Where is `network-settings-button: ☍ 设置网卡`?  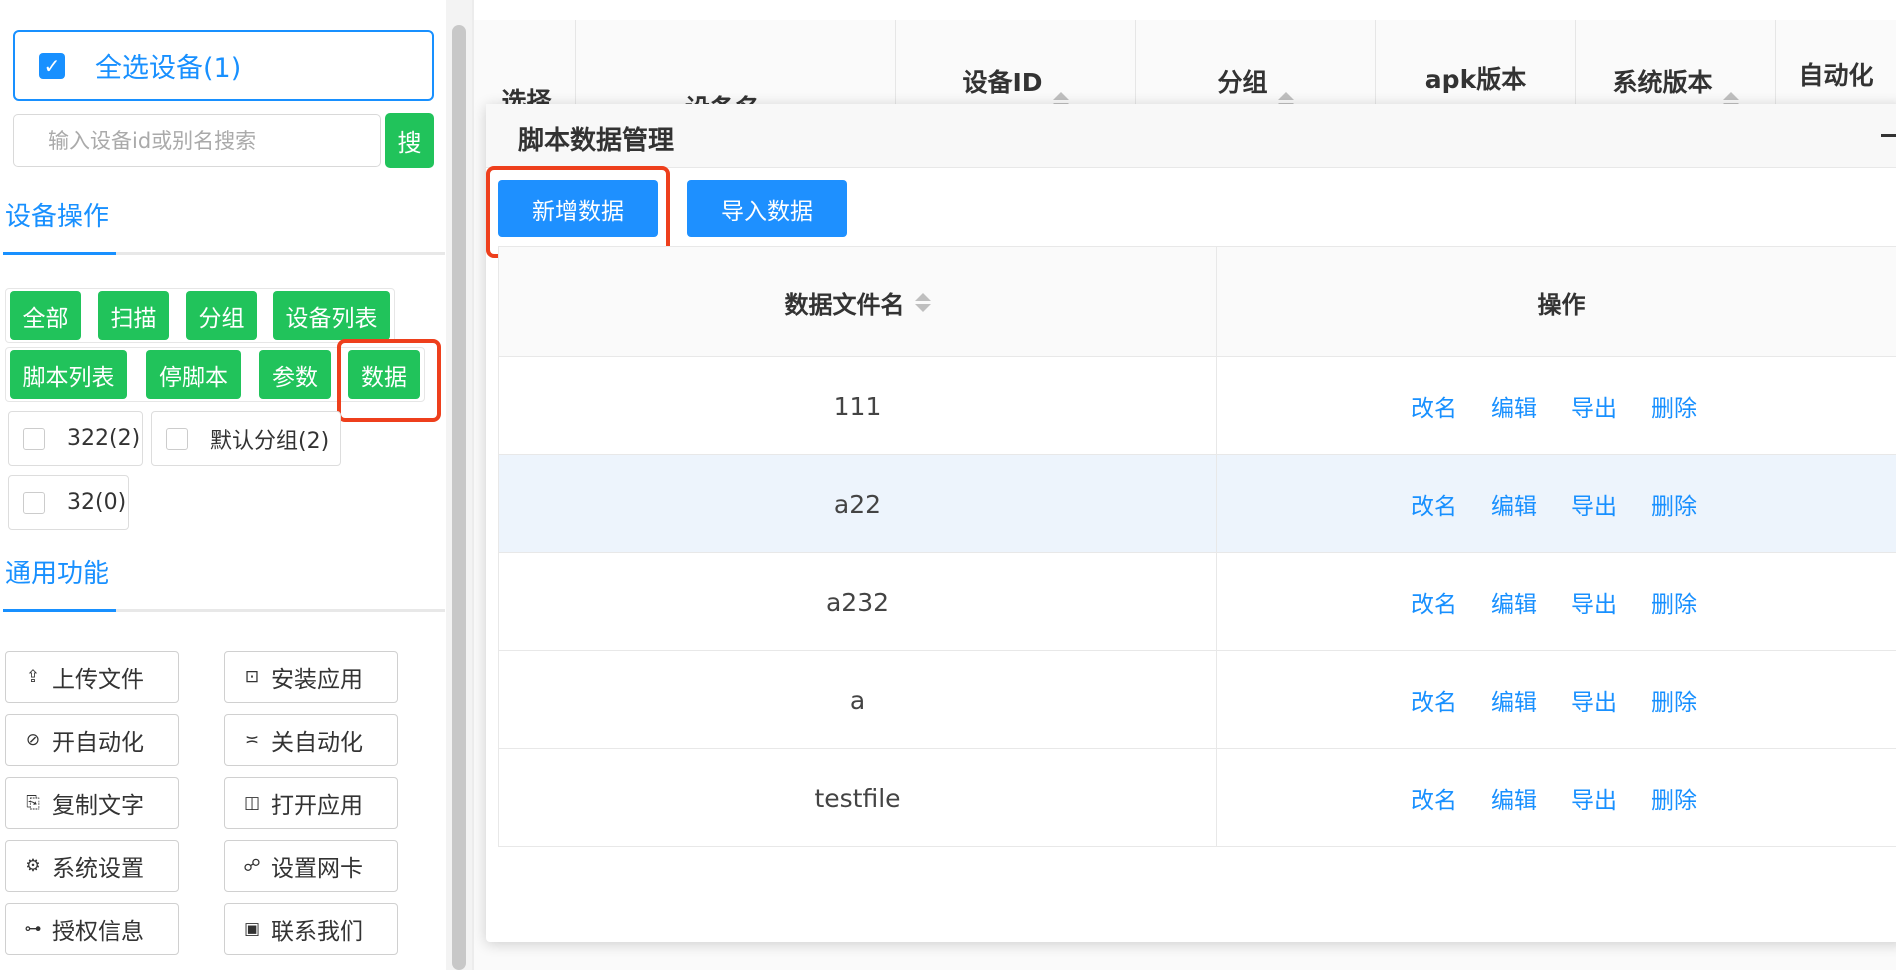 network-settings-button: ☍ 设置网卡 is located at coordinates (311, 866).